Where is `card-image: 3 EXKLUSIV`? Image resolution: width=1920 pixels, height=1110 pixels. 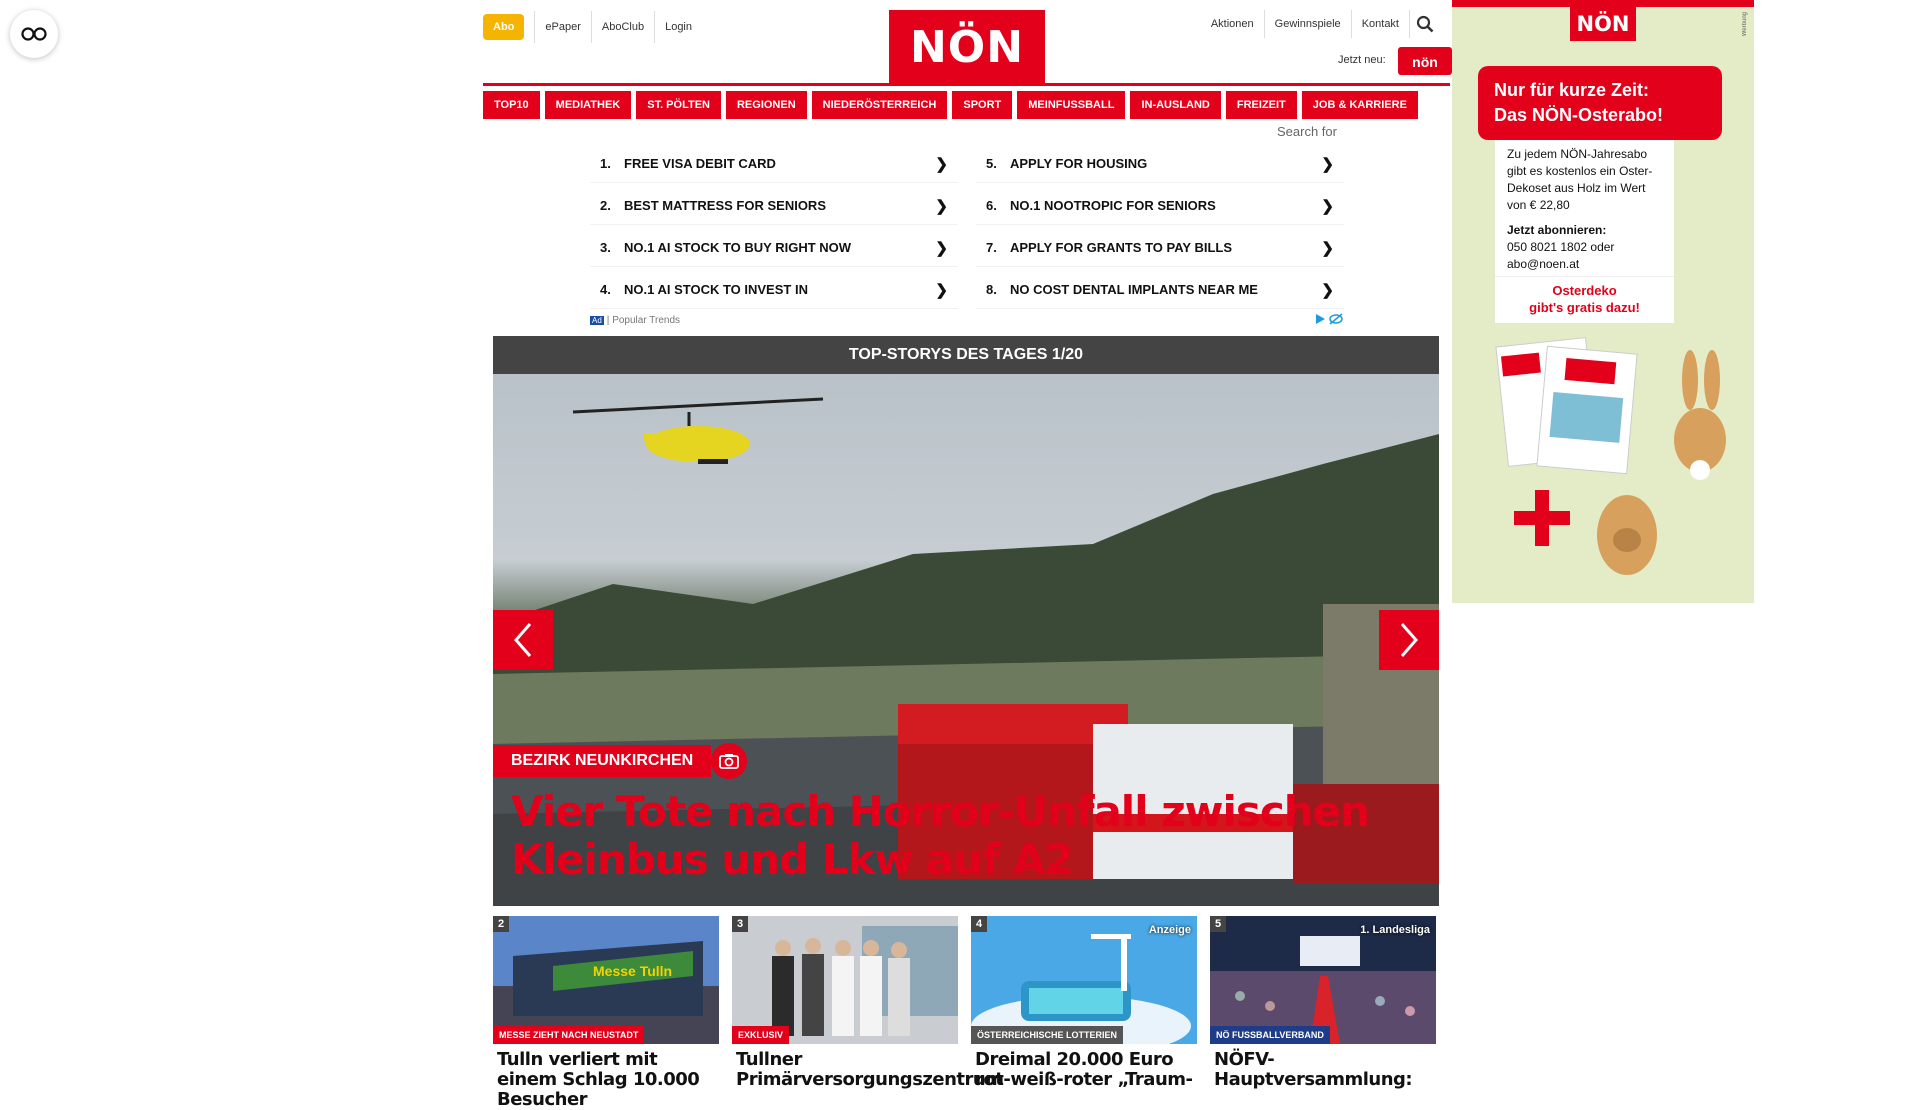
card-image: 3 EXKLUSIV is located at coordinates (845, 980).